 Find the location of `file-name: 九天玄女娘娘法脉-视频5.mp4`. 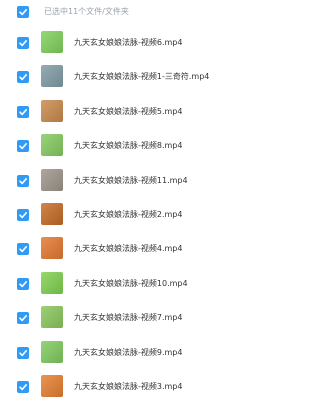

file-name: 九天玄女娘娘法脉-视频5.mp4 is located at coordinates (128, 111).